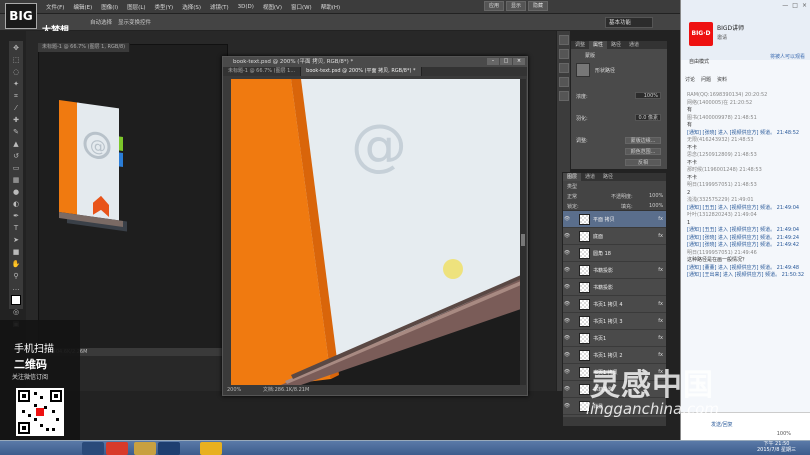  What do you see at coordinates (656, 206) in the screenshot?
I see `fill-field: 100%` at bounding box center [656, 206].